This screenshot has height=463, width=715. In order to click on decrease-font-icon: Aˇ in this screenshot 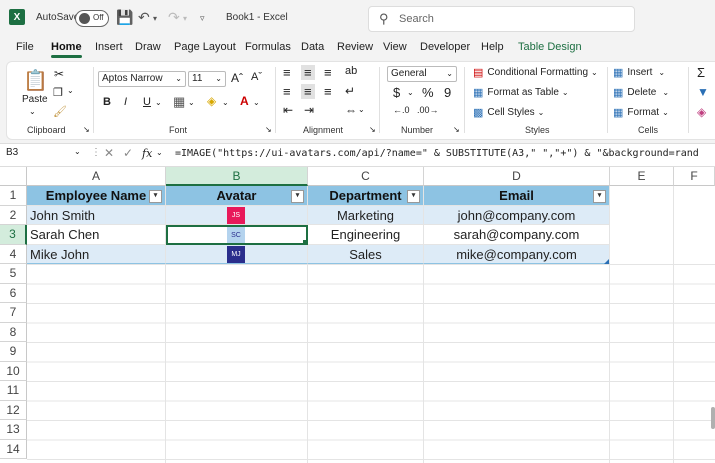, I will do `click(256, 77)`.